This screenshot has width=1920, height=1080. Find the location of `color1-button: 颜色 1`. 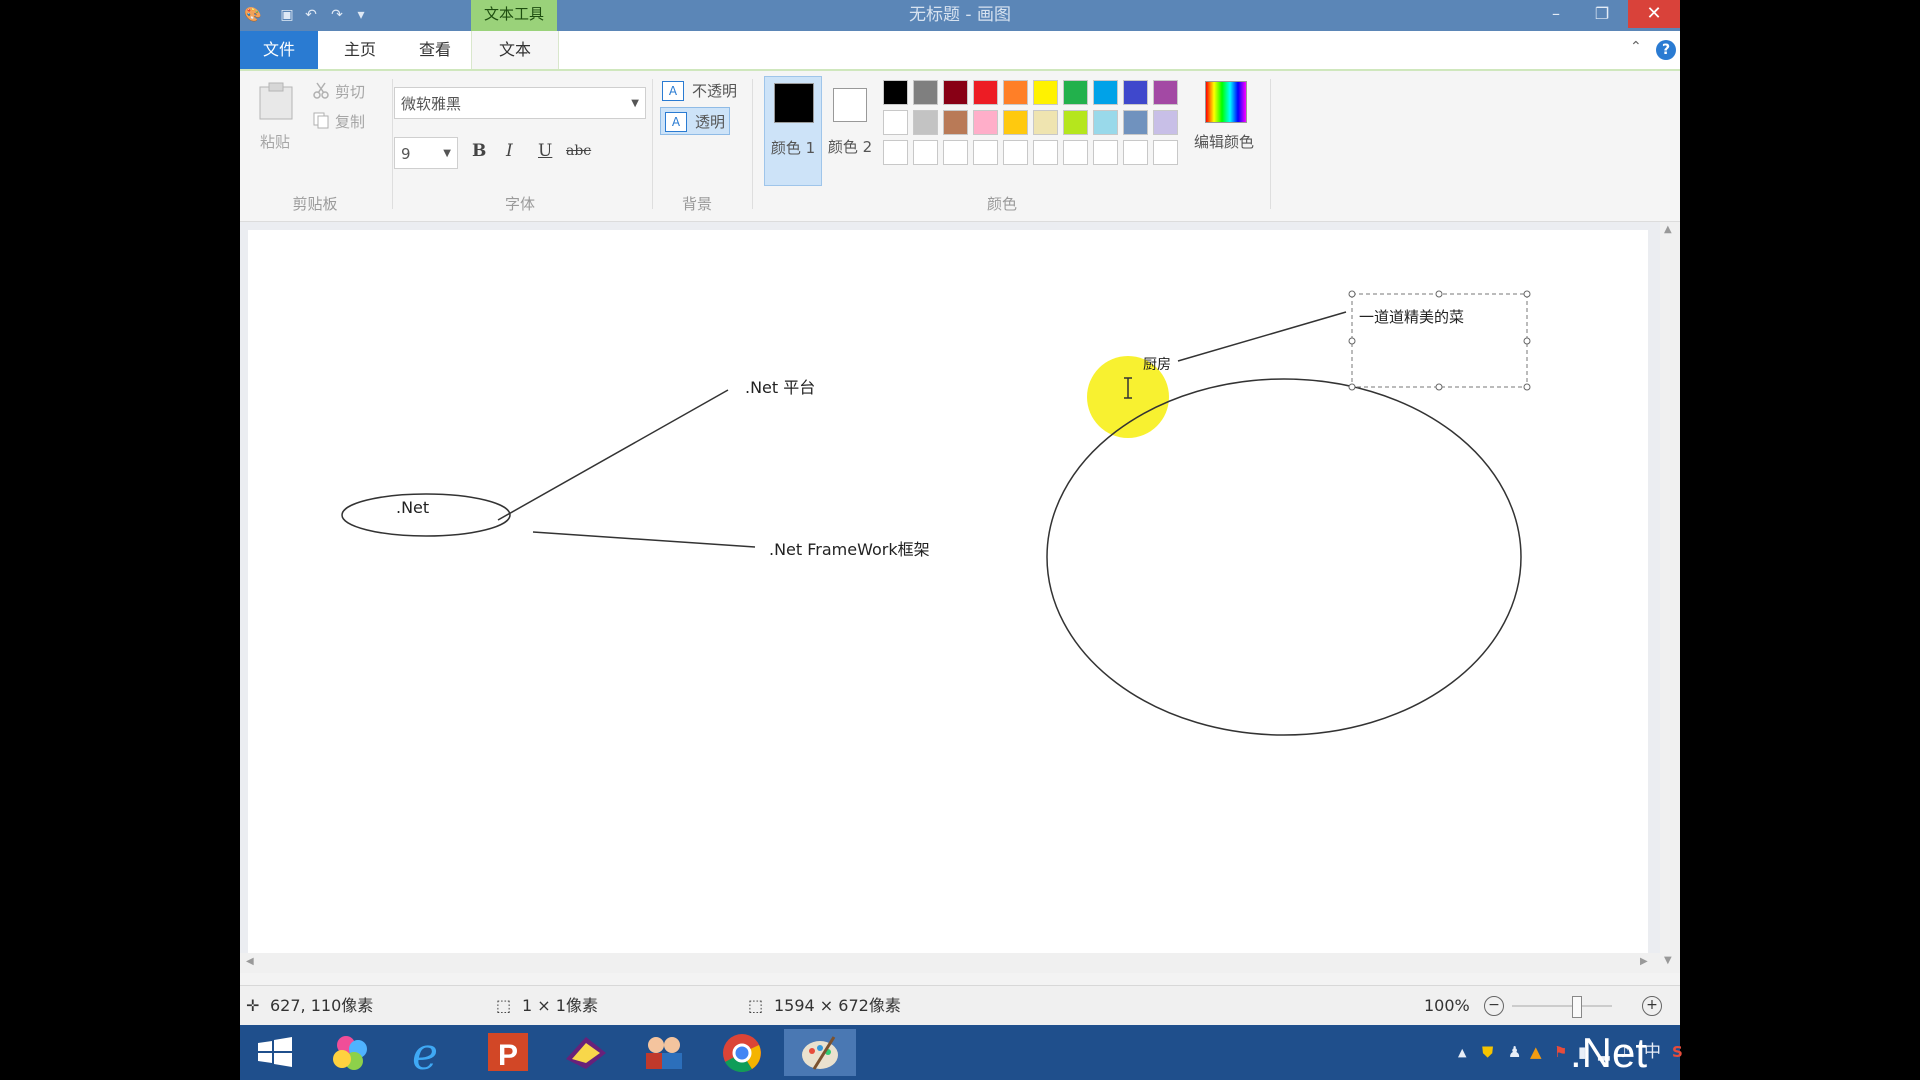

color1-button: 颜色 1 is located at coordinates (793, 131).